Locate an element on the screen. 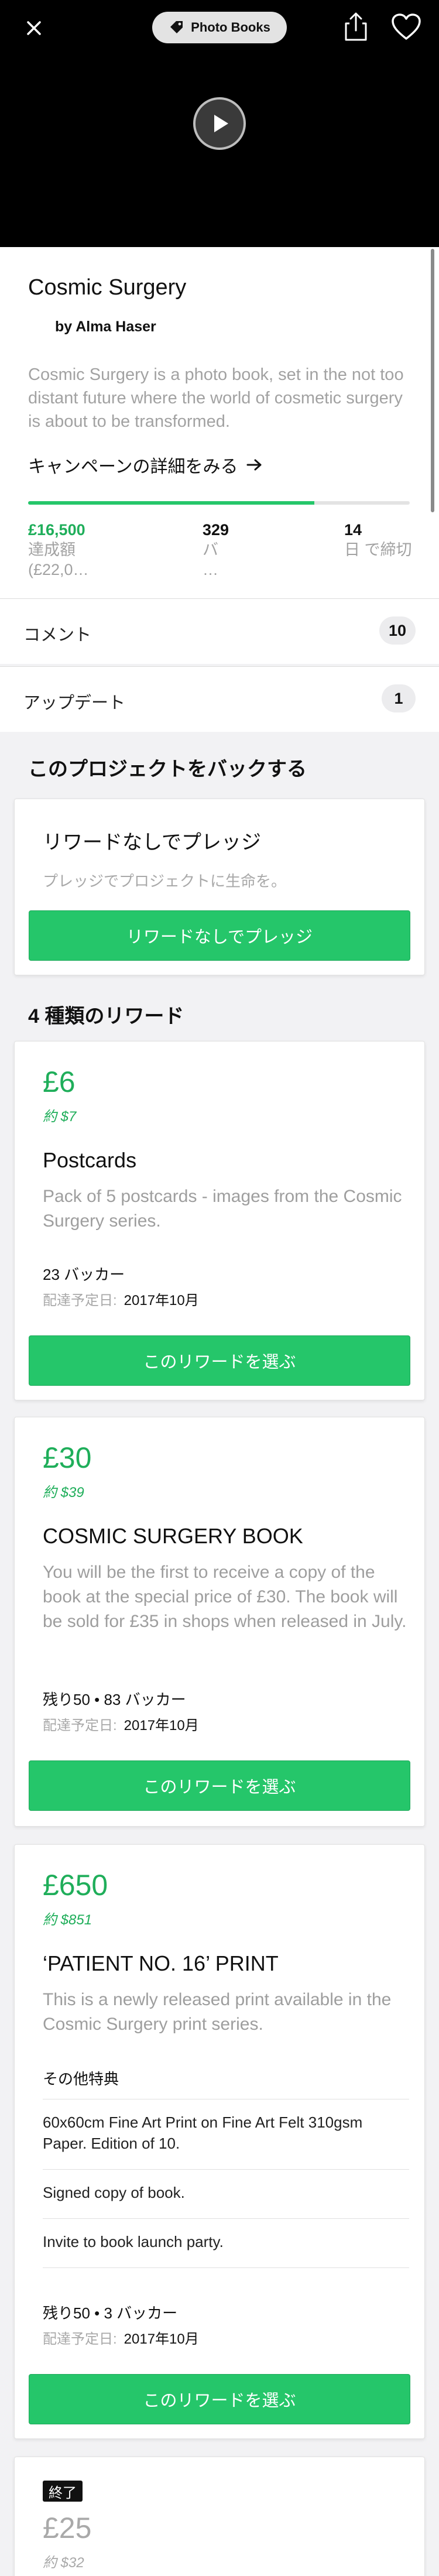 The image size is (439, 2576). play-button is located at coordinates (220, 123).